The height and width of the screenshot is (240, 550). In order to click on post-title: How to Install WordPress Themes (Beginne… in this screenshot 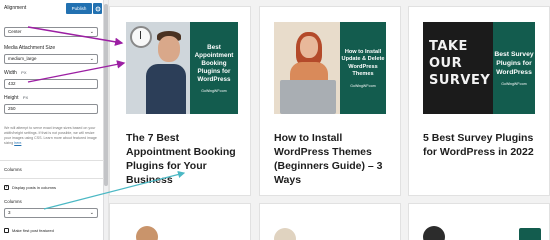, I will do `click(334, 159)`.